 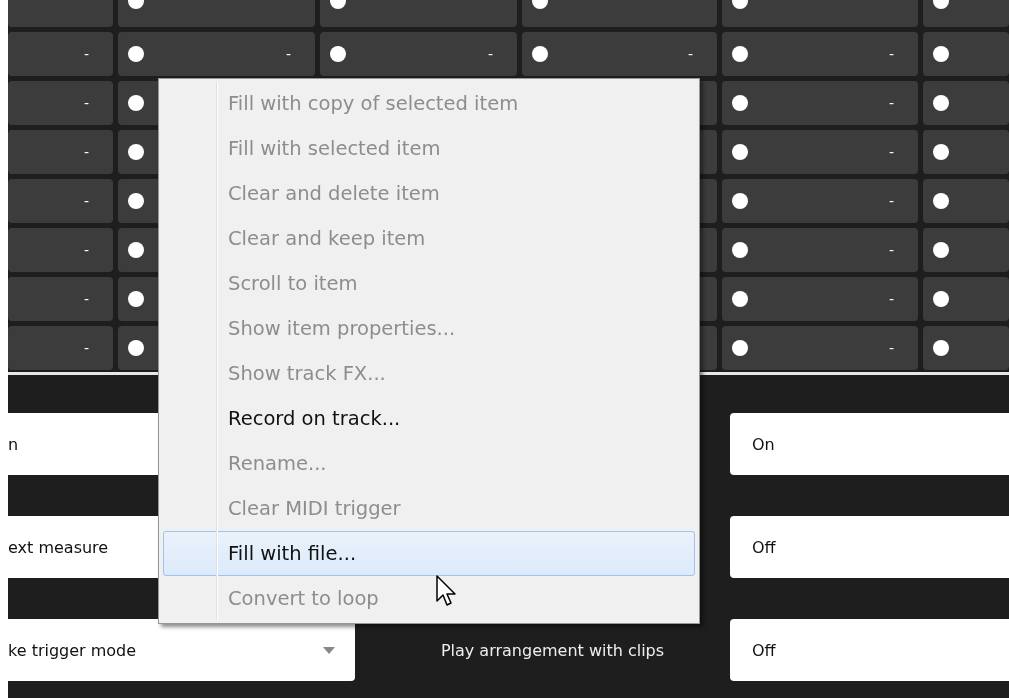 What do you see at coordinates (329, 650) in the screenshot?
I see `dropdown-caret-icon` at bounding box center [329, 650].